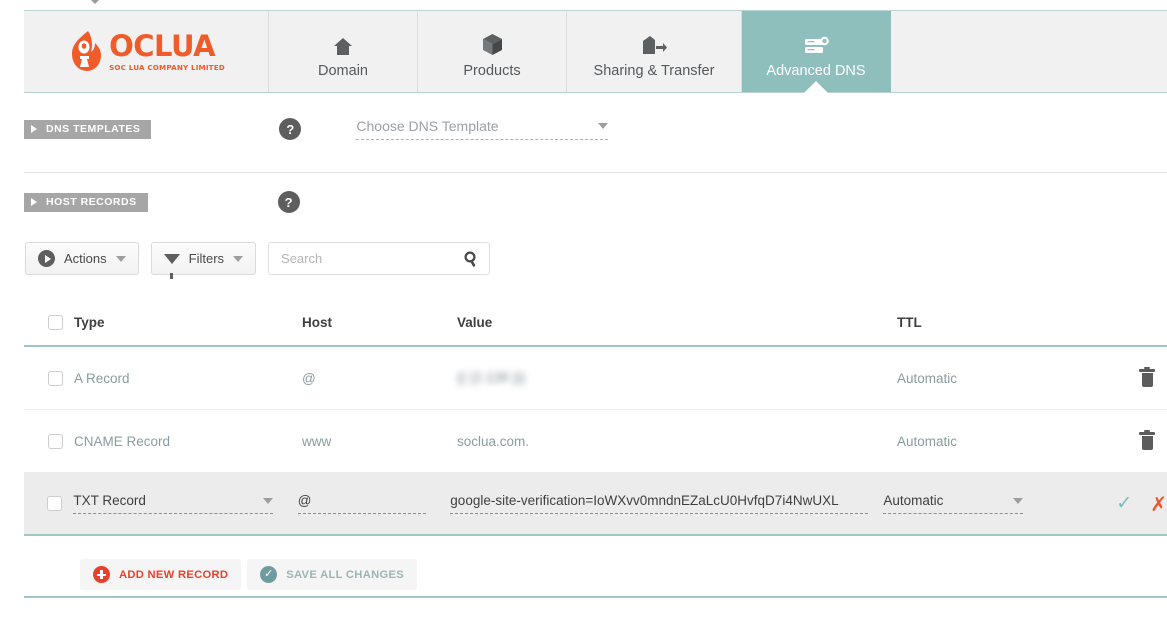 This screenshot has width=1167, height=626. I want to click on dns-templates-section: DNS TEMPLATES ? Choose DNS Template, so click(304, 129).